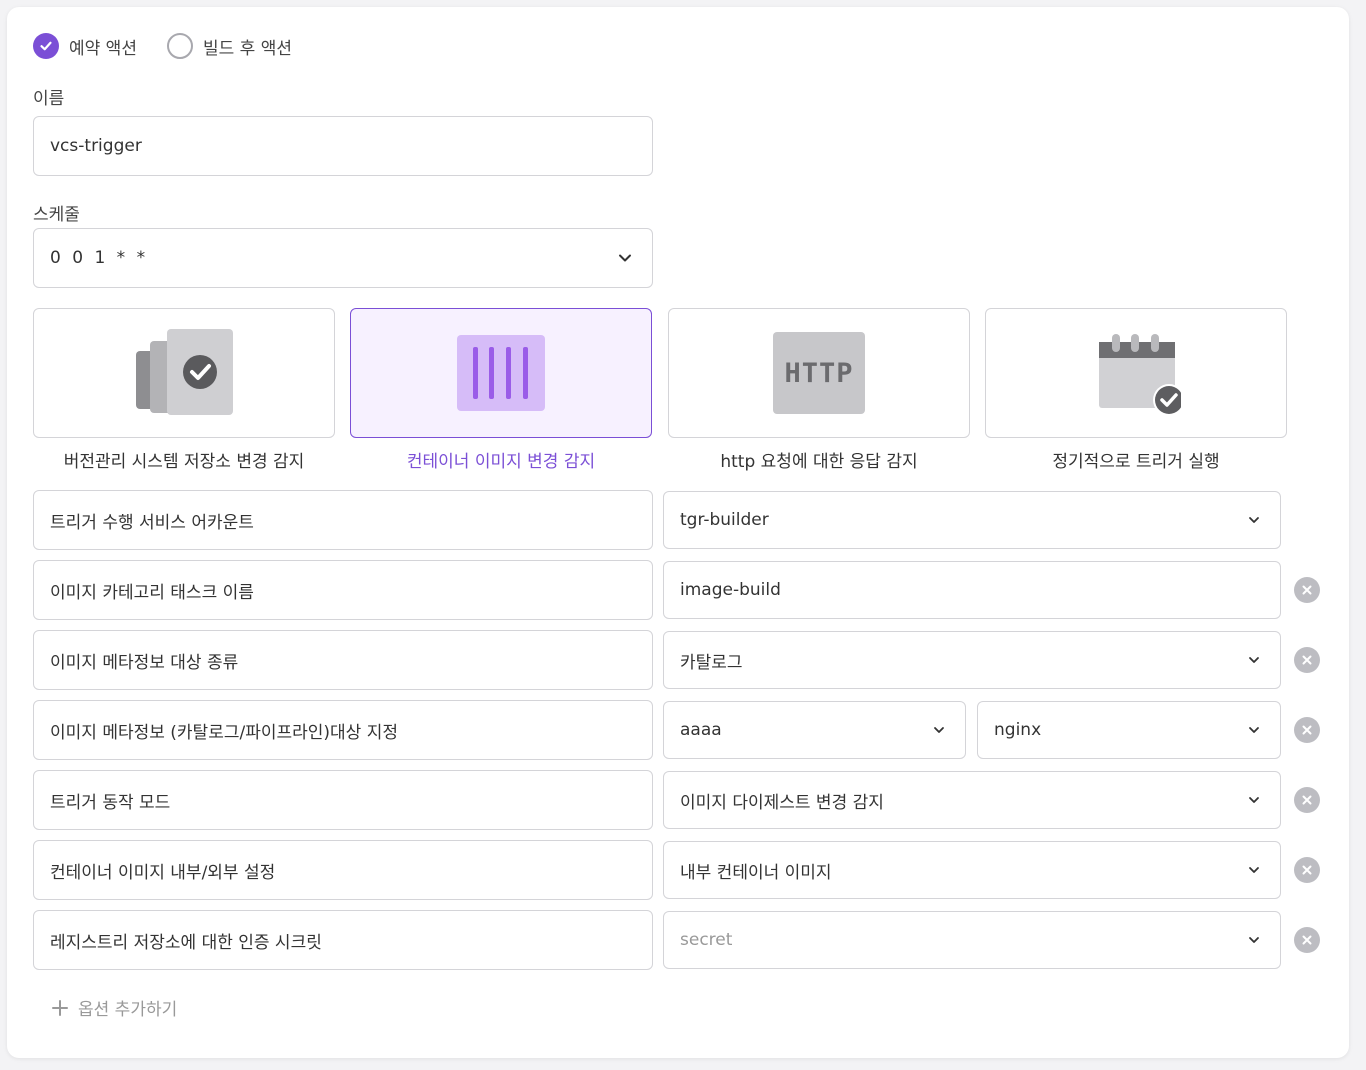 The image size is (1366, 1070). What do you see at coordinates (972, 800) in the screenshot?
I see `trigger-mode-select: 이미지 다이제스트 변경 감지` at bounding box center [972, 800].